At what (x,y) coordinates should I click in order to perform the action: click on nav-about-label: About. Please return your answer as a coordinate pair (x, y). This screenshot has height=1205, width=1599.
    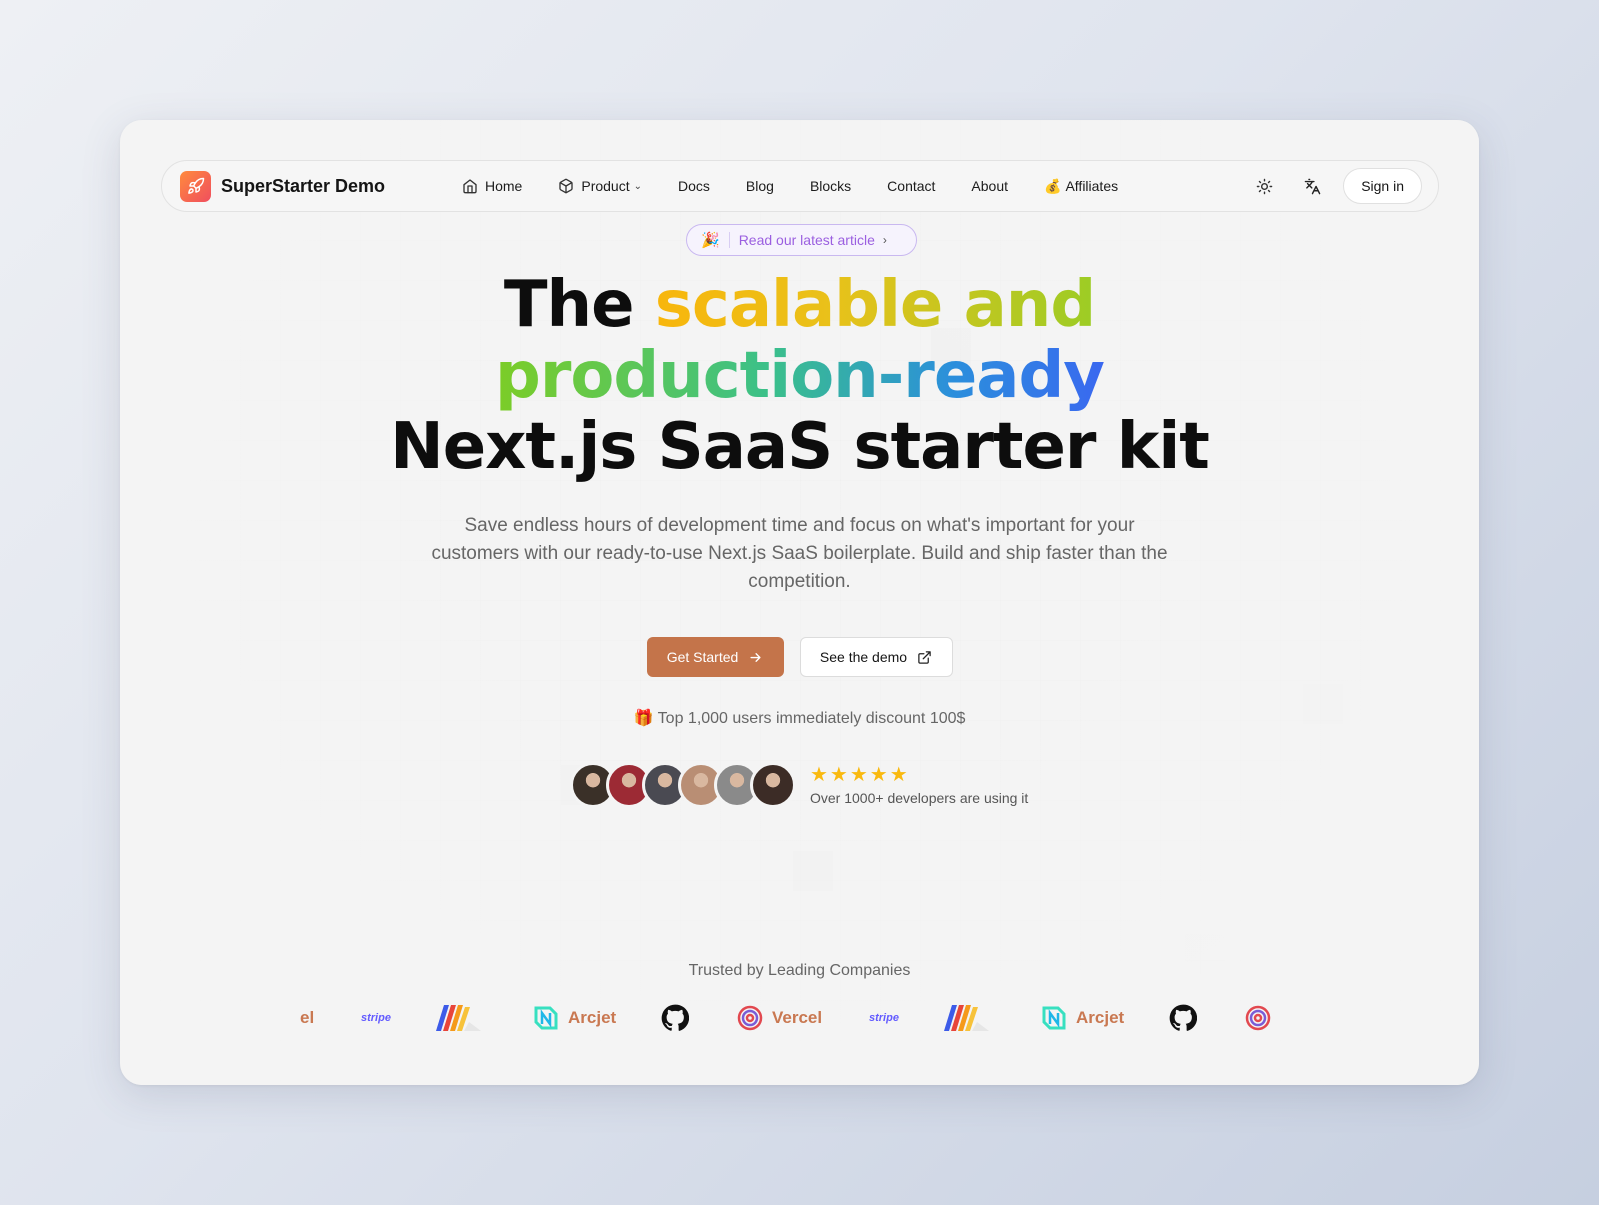
    Looking at the image, I should click on (990, 186).